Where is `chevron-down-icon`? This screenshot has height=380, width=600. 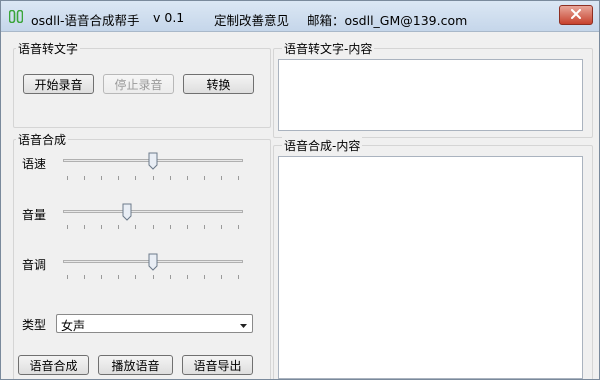
chevron-down-icon is located at coordinates (243, 323).